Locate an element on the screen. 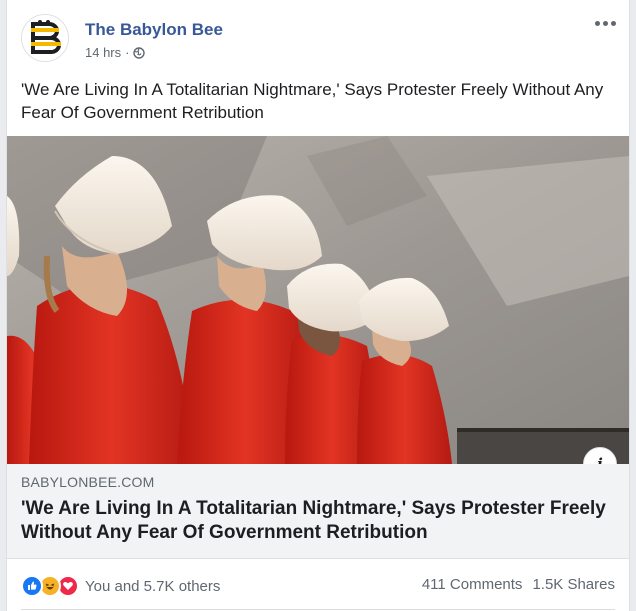 The width and height of the screenshot is (636, 611). reactions-count: You and 5.7K others is located at coordinates (152, 586).